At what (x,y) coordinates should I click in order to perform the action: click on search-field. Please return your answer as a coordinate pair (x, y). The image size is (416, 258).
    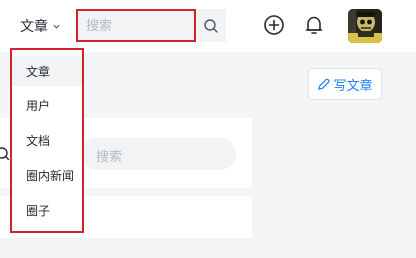
    Looking at the image, I should click on (136, 25).